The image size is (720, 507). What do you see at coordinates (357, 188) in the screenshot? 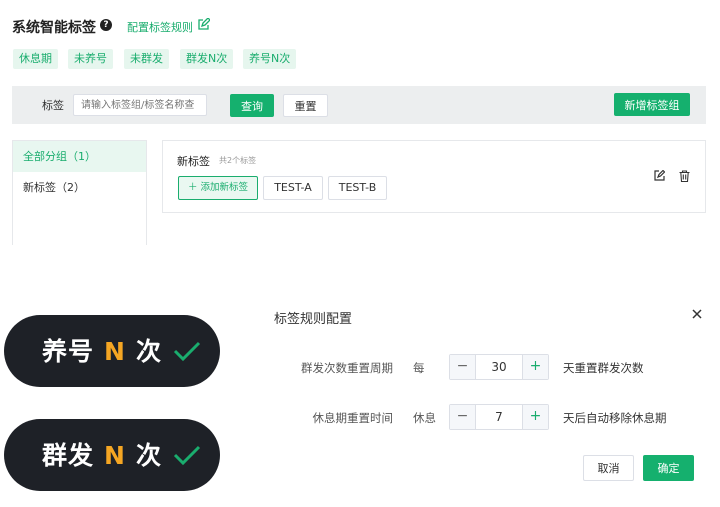
I see `tag-chip: TEST-B` at bounding box center [357, 188].